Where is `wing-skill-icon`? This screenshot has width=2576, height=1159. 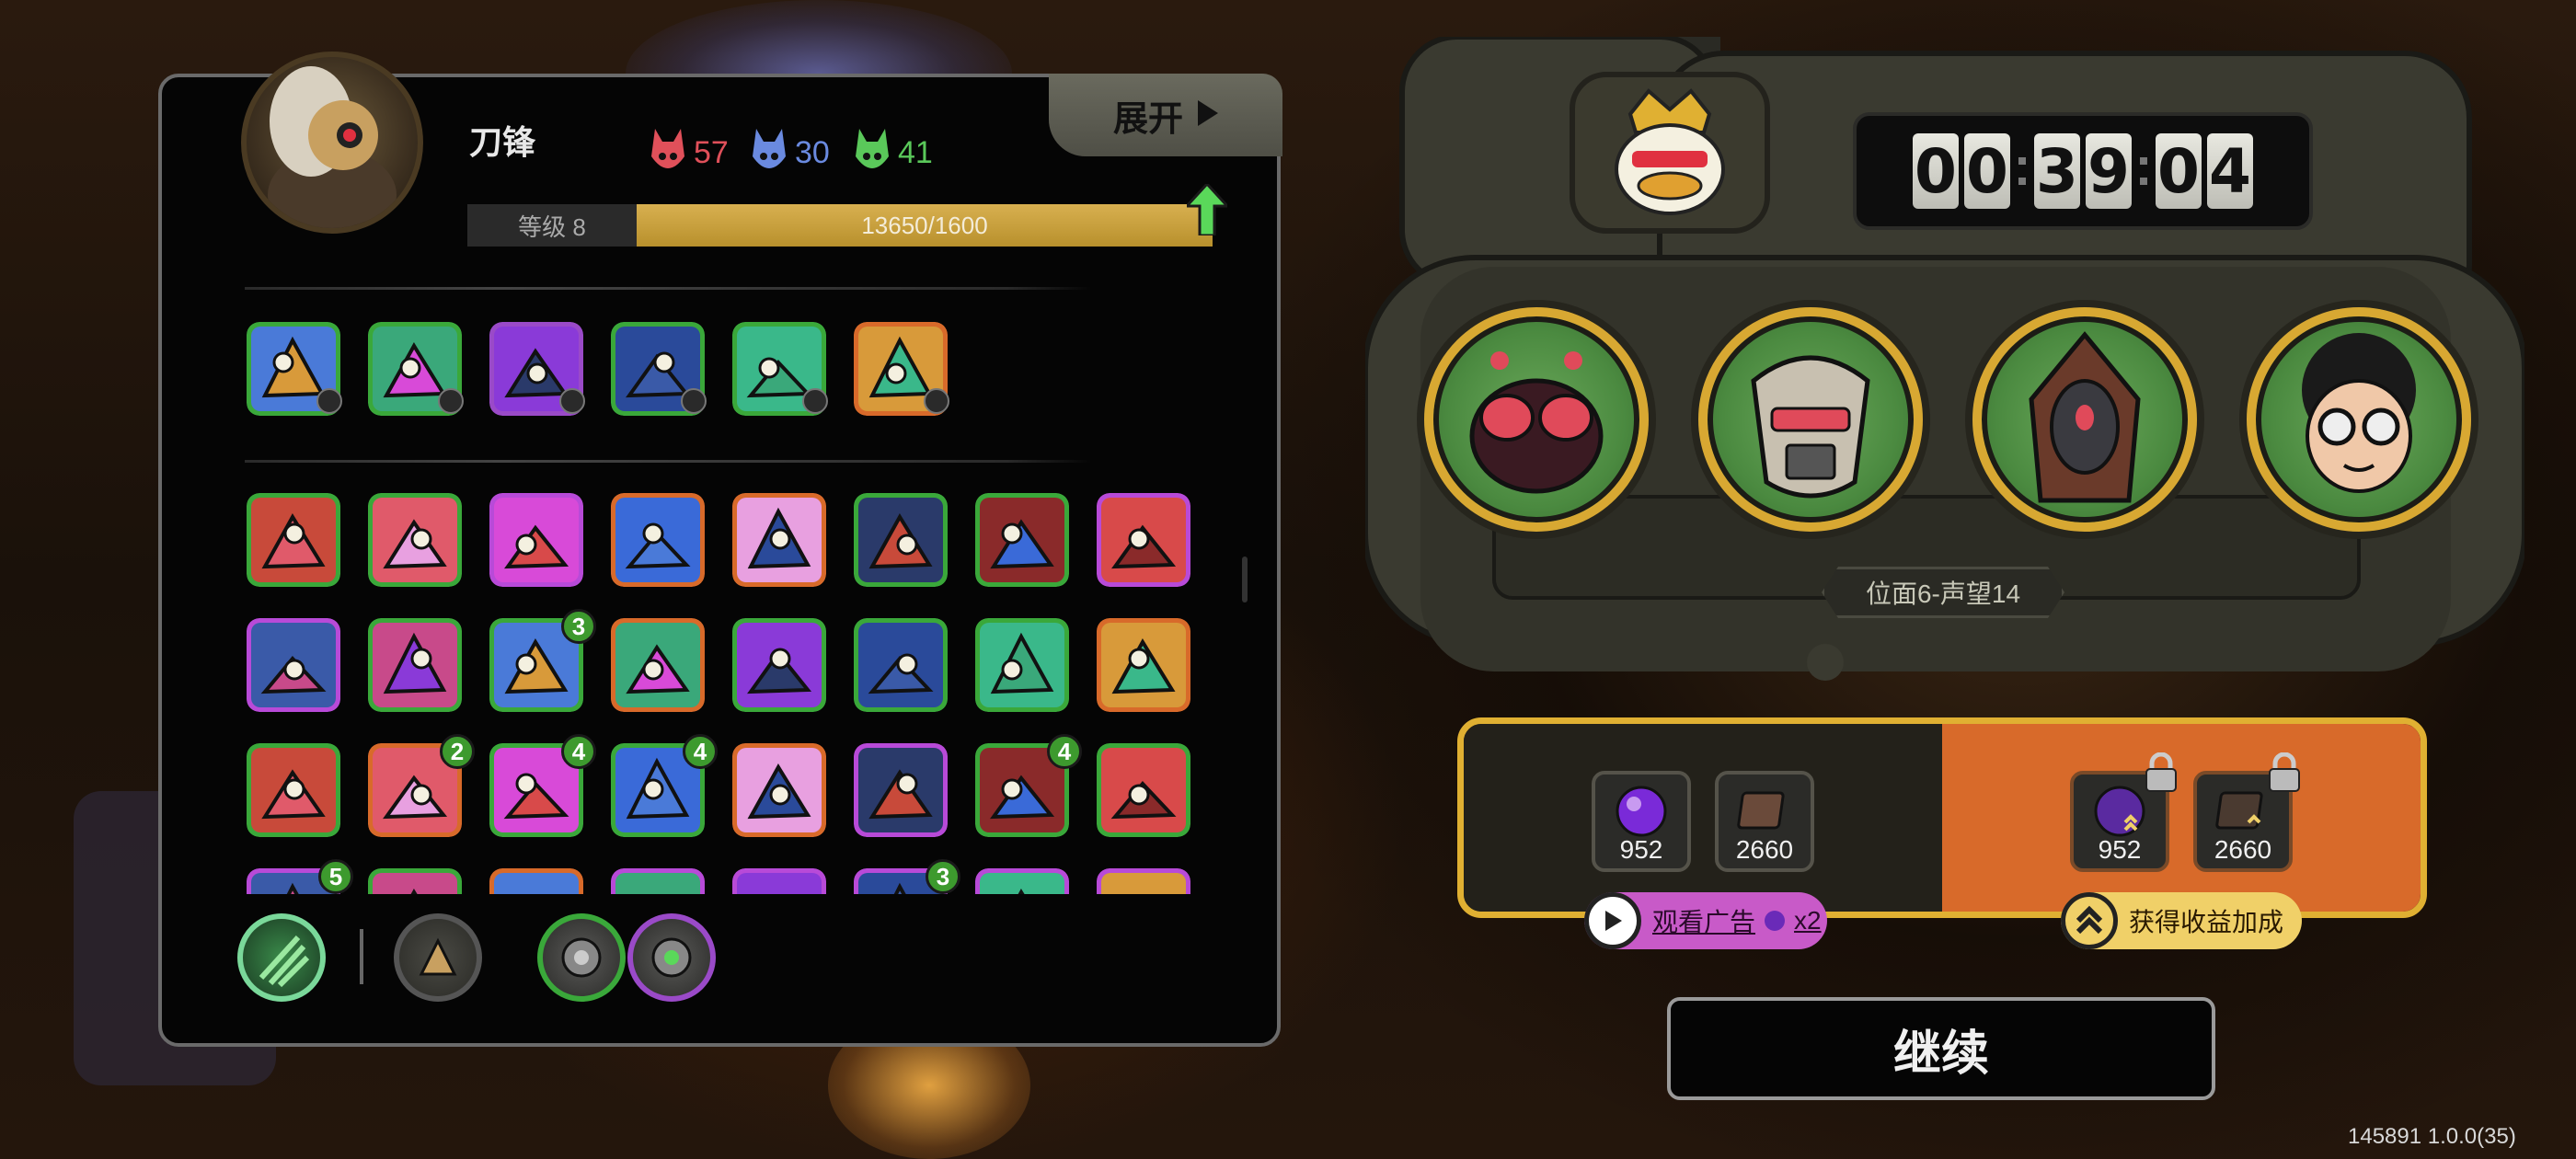
wing-skill-icon is located at coordinates (1143, 881).